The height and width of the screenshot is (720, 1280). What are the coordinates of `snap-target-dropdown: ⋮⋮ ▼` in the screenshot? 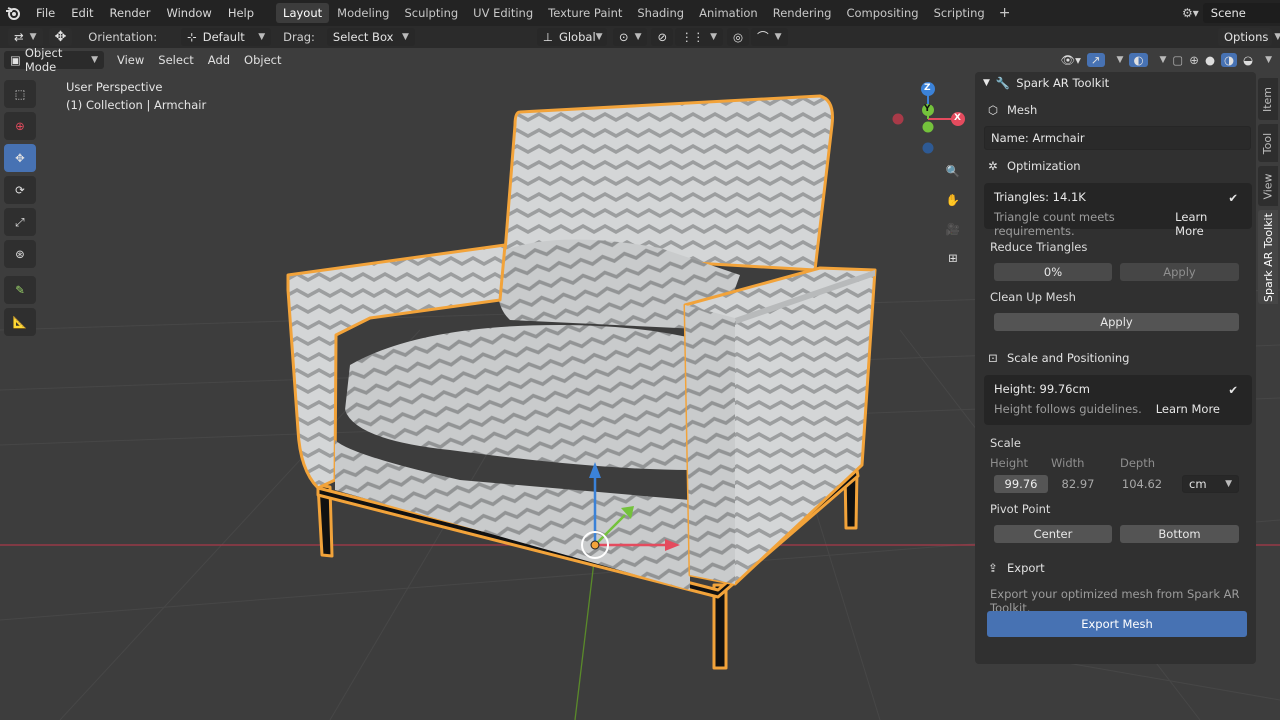 It's located at (699, 37).